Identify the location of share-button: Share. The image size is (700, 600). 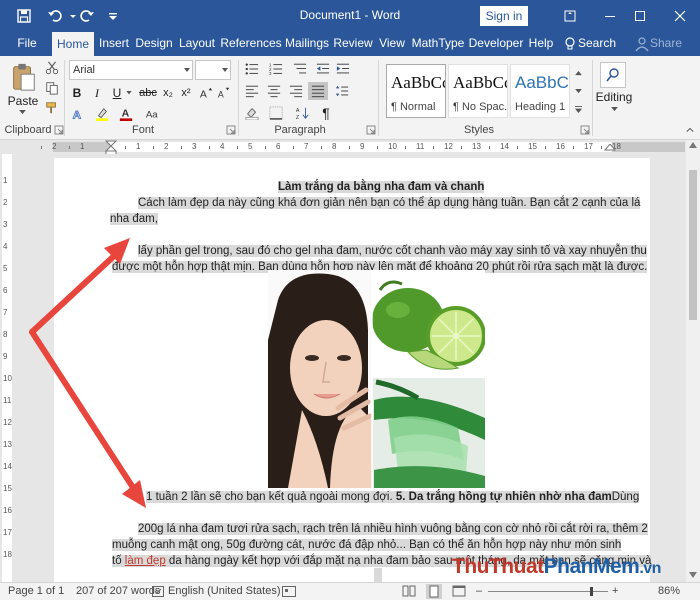
(666, 44).